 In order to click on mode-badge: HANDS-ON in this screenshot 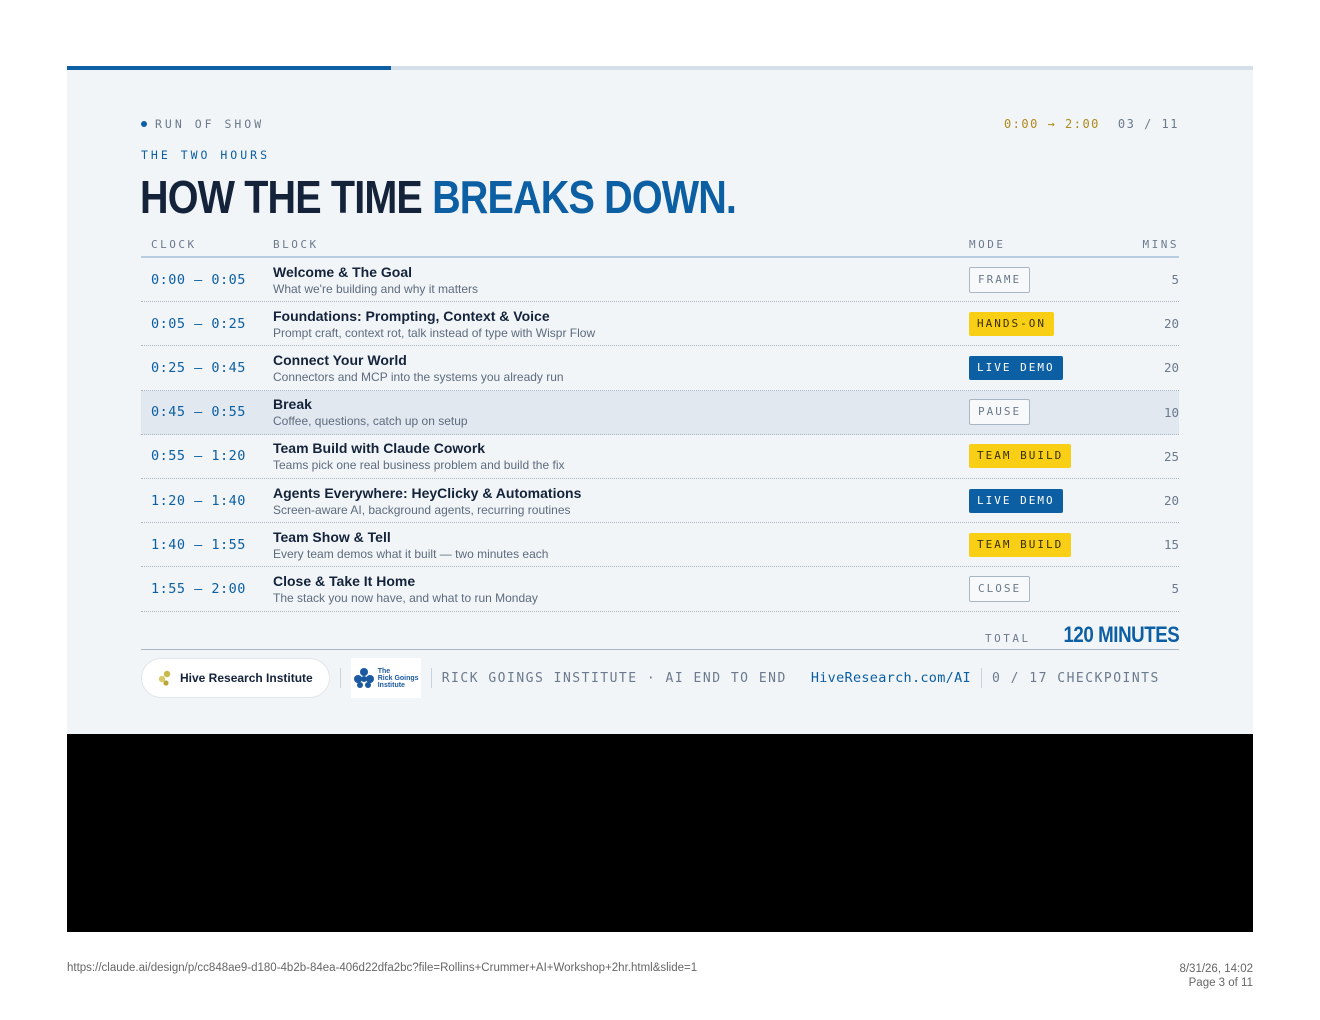, I will do `click(1011, 323)`.